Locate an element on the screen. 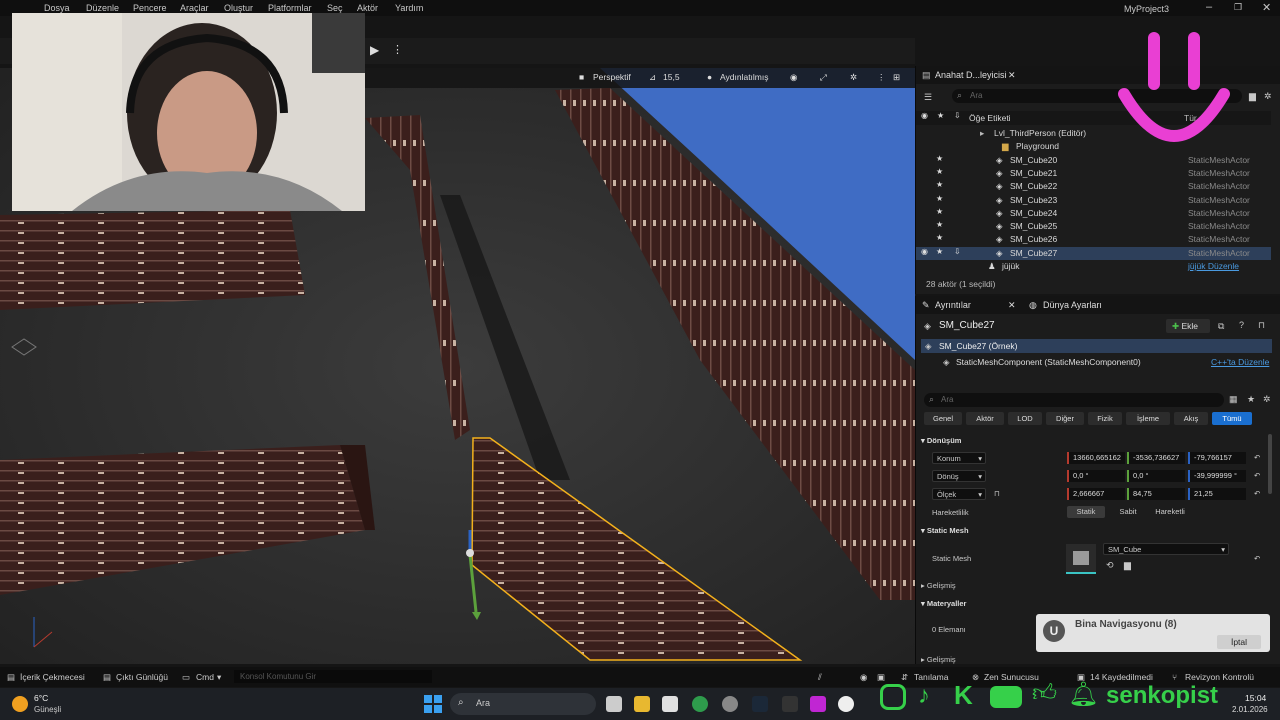  scale-lock-icon: ⊓ is located at coordinates (997, 493).